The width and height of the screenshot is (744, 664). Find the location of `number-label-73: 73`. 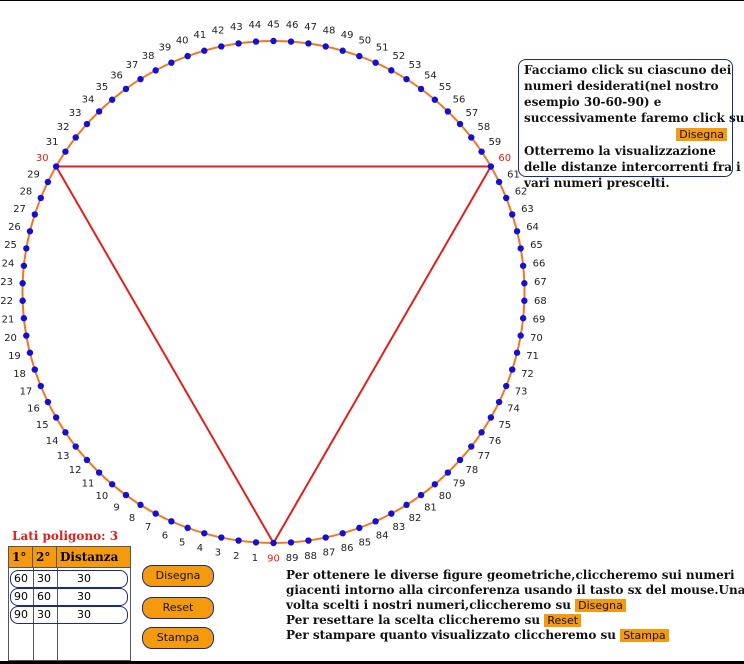

number-label-73: 73 is located at coordinates (521, 392).